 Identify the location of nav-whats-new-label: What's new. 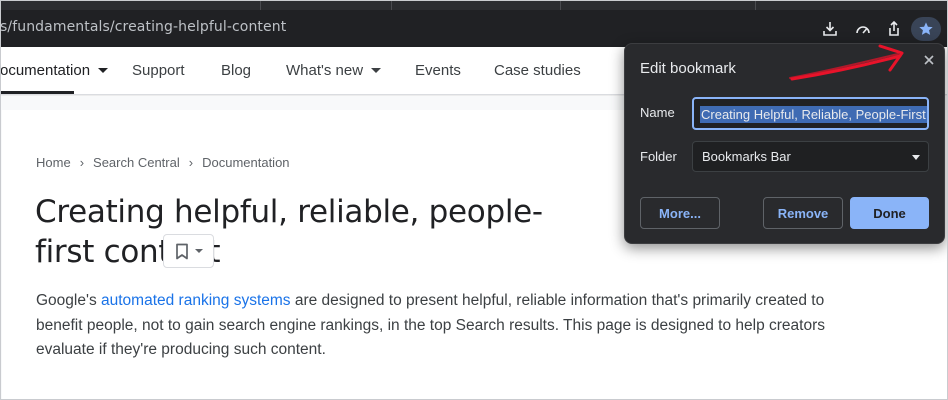
(325, 70).